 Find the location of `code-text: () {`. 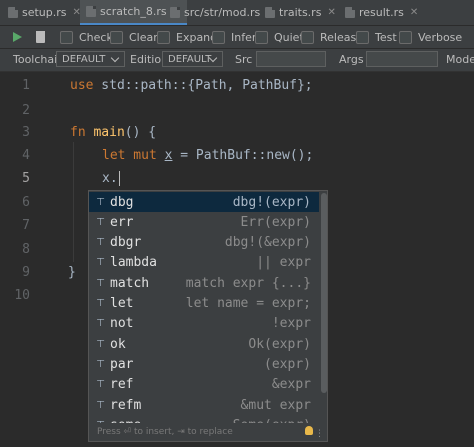

code-text: () { is located at coordinates (140, 132).